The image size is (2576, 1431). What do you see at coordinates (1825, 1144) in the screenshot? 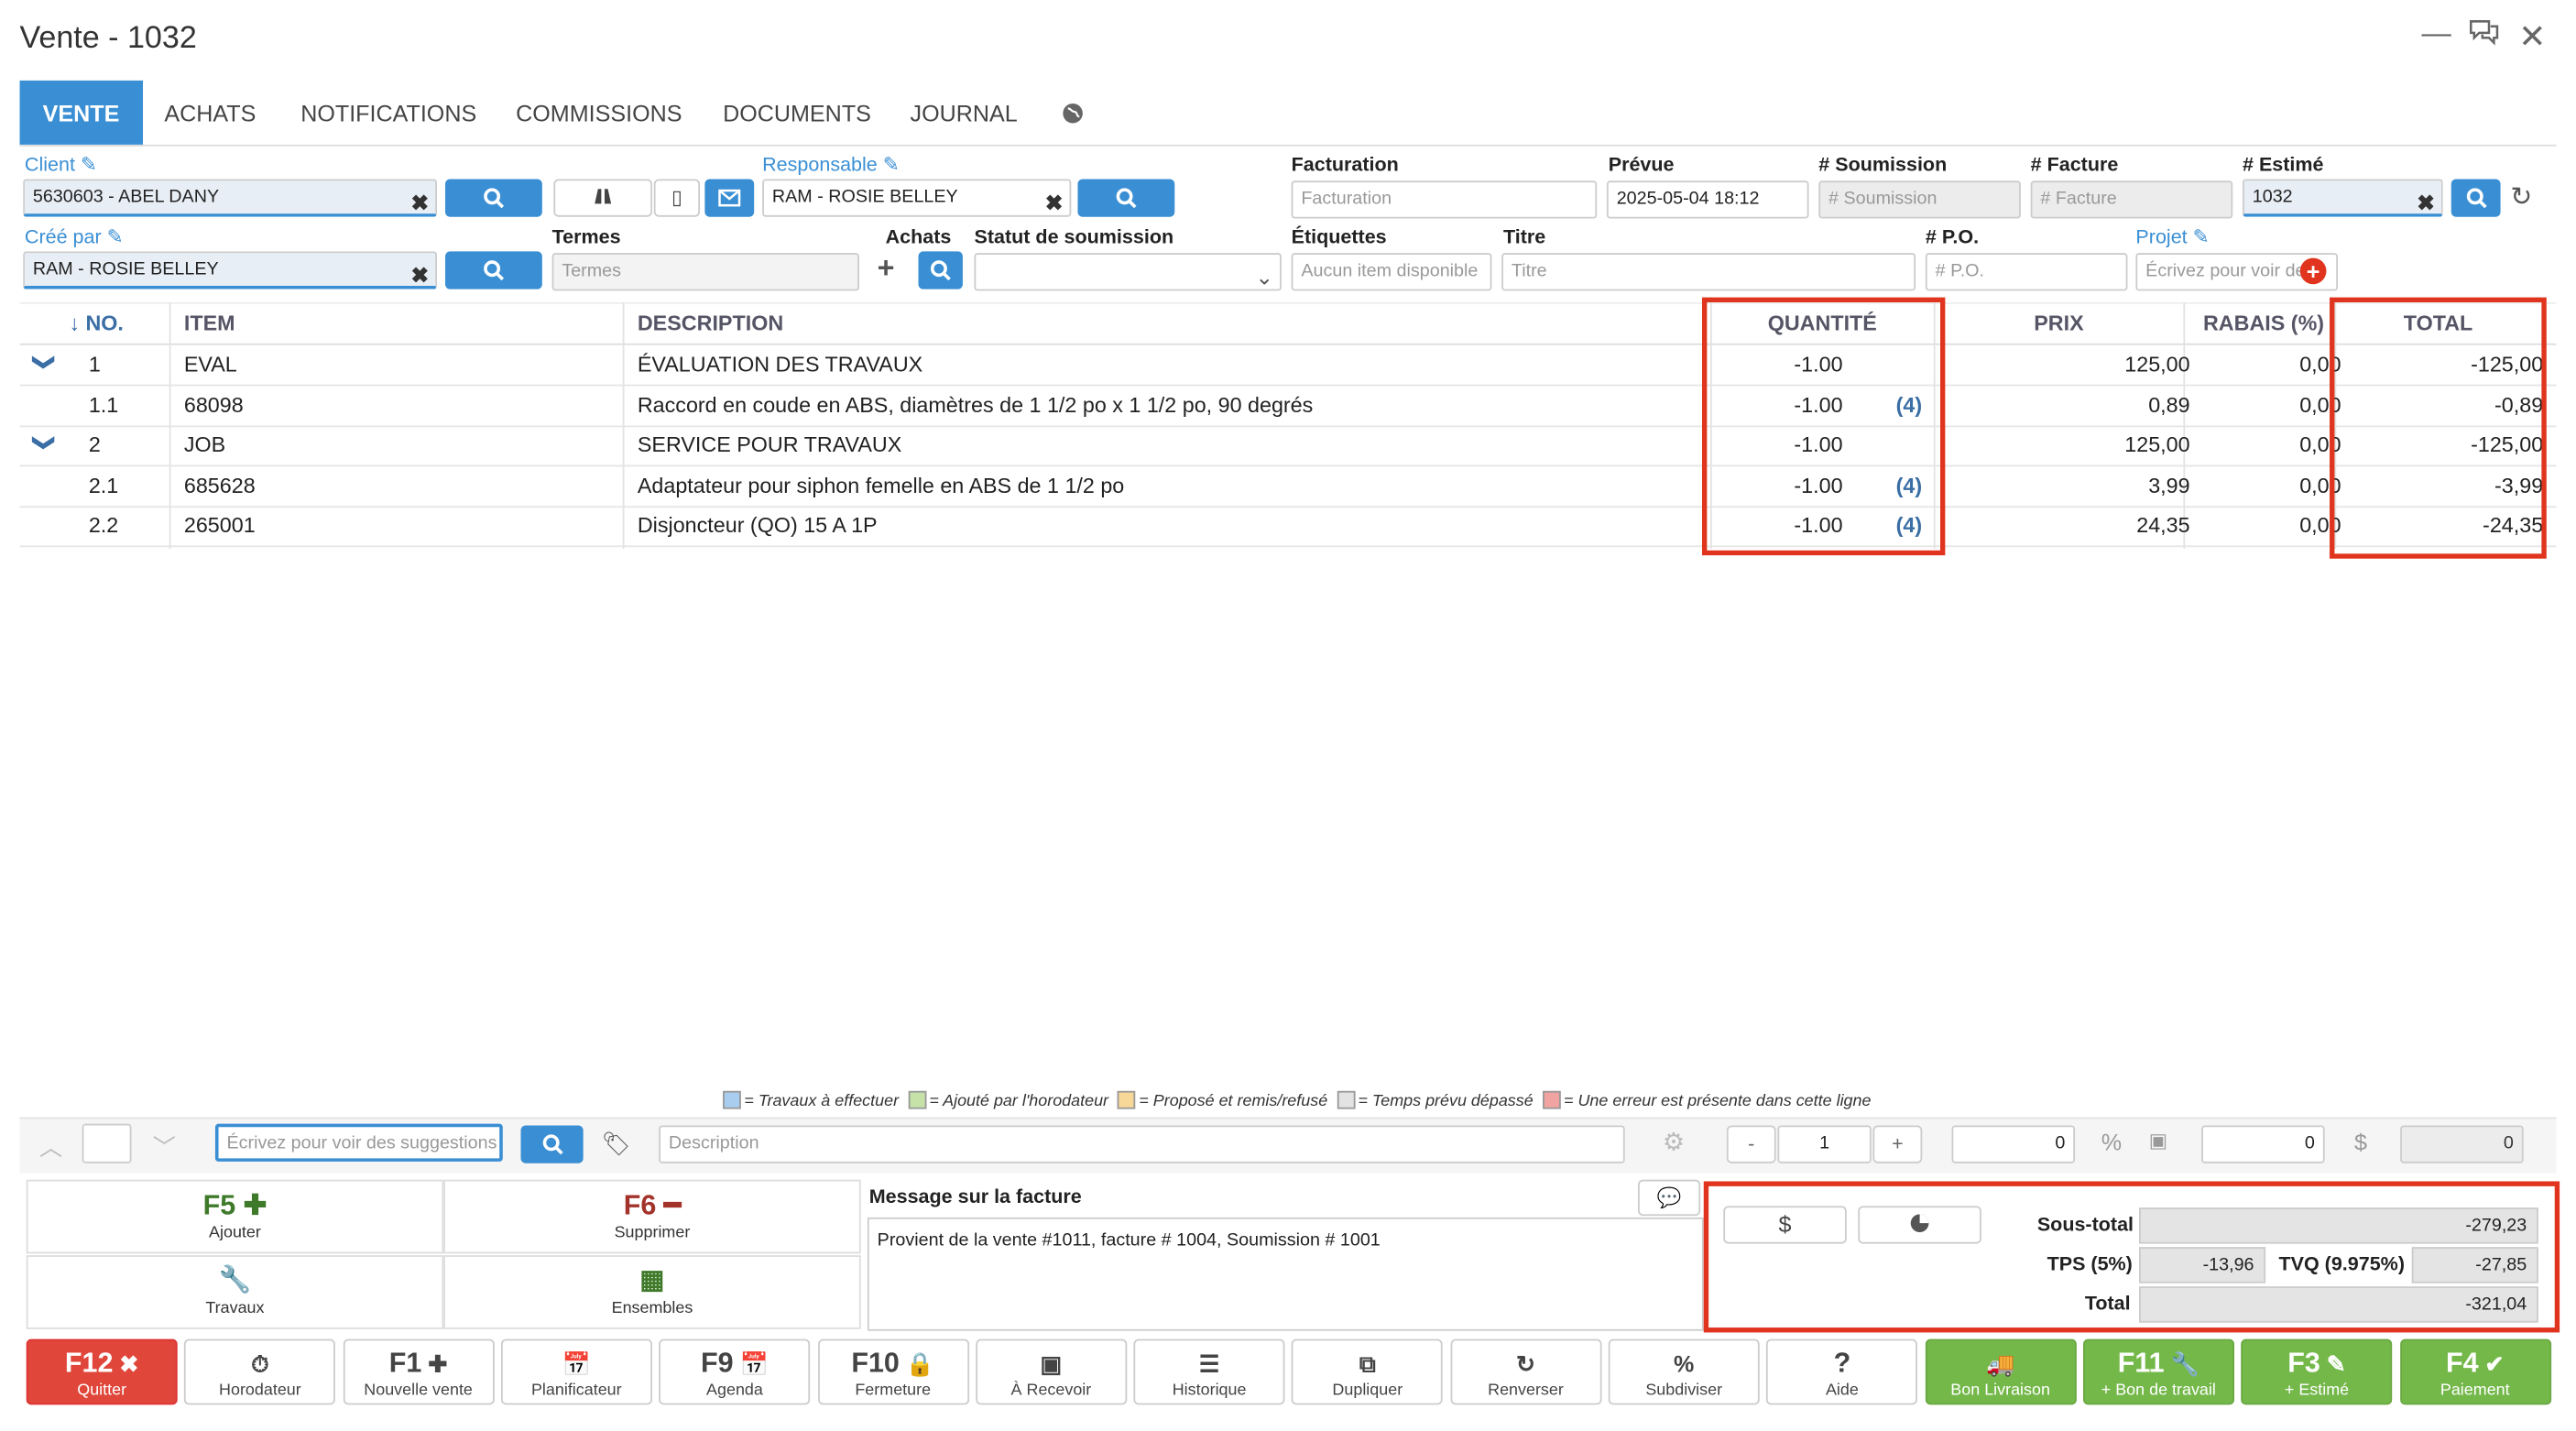
I see `qty-input: 1` at bounding box center [1825, 1144].